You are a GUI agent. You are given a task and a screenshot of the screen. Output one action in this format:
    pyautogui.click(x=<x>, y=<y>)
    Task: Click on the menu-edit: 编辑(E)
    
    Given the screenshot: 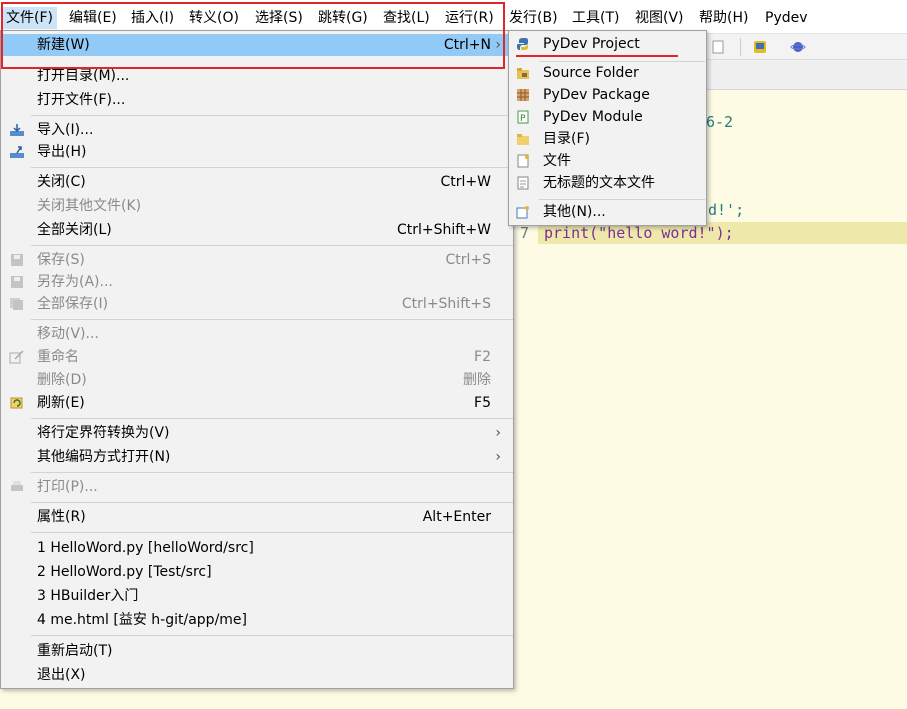 What is the action you would take?
    pyautogui.click(x=93, y=18)
    